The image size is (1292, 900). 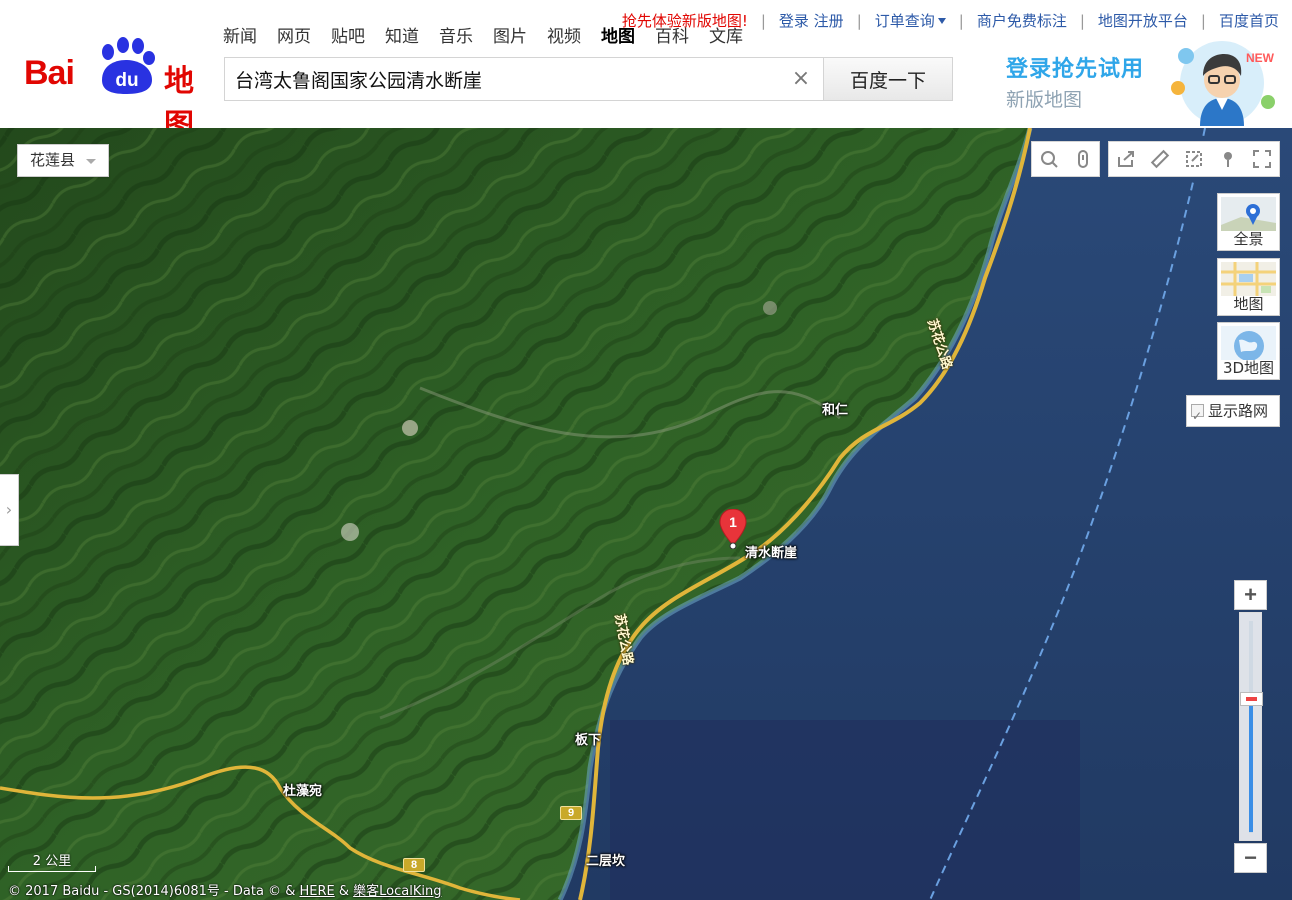 I want to click on show-roads-checkbox: 显示路网, so click(x=1233, y=413).